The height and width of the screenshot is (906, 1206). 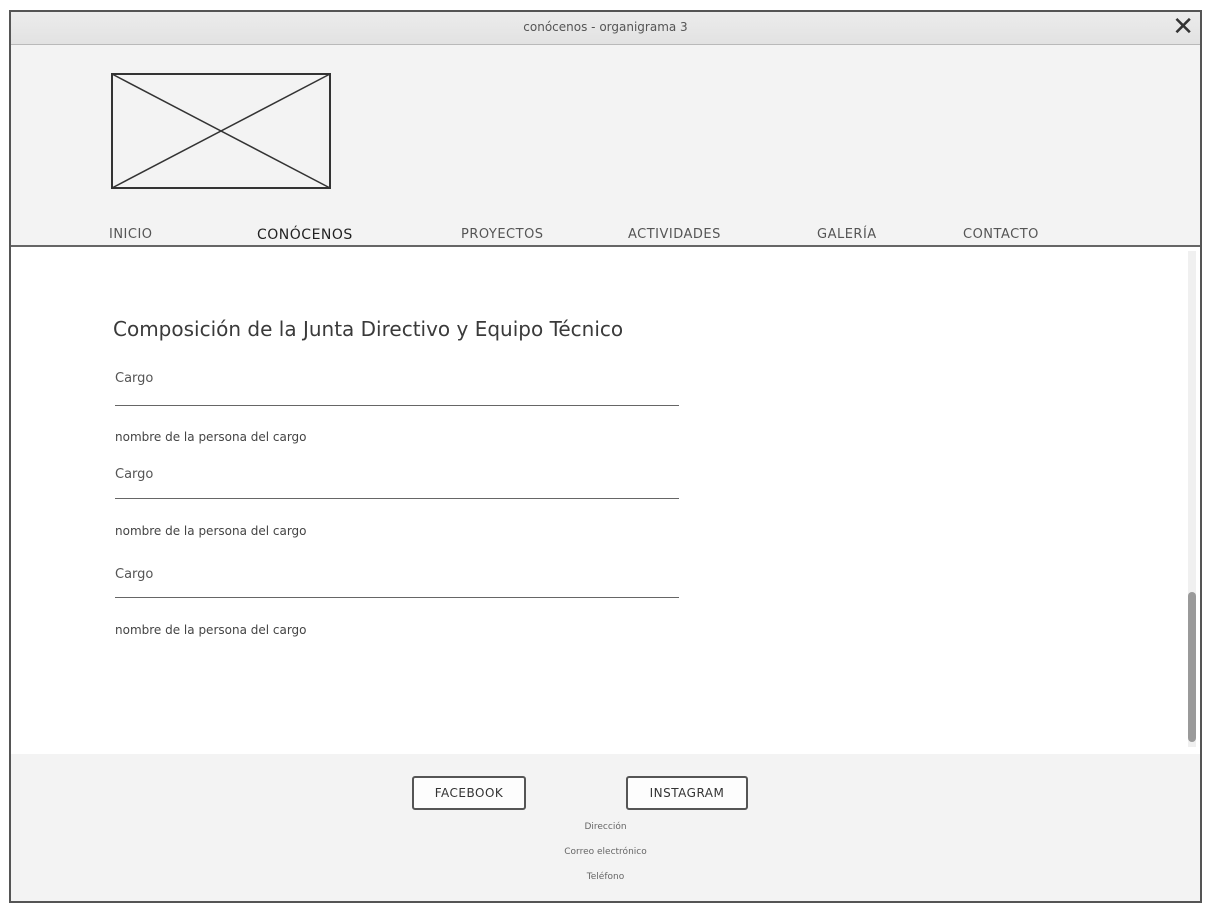 What do you see at coordinates (221, 131) in the screenshot?
I see `logo-placeholder-icon` at bounding box center [221, 131].